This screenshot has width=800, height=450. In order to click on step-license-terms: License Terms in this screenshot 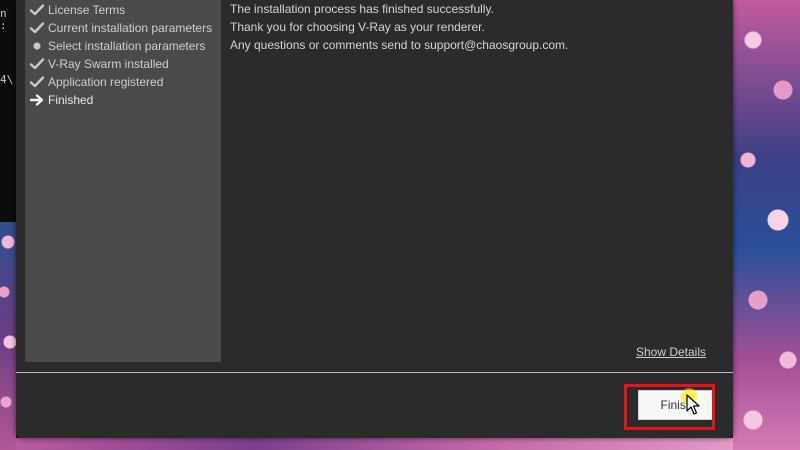, I will do `click(77, 10)`.